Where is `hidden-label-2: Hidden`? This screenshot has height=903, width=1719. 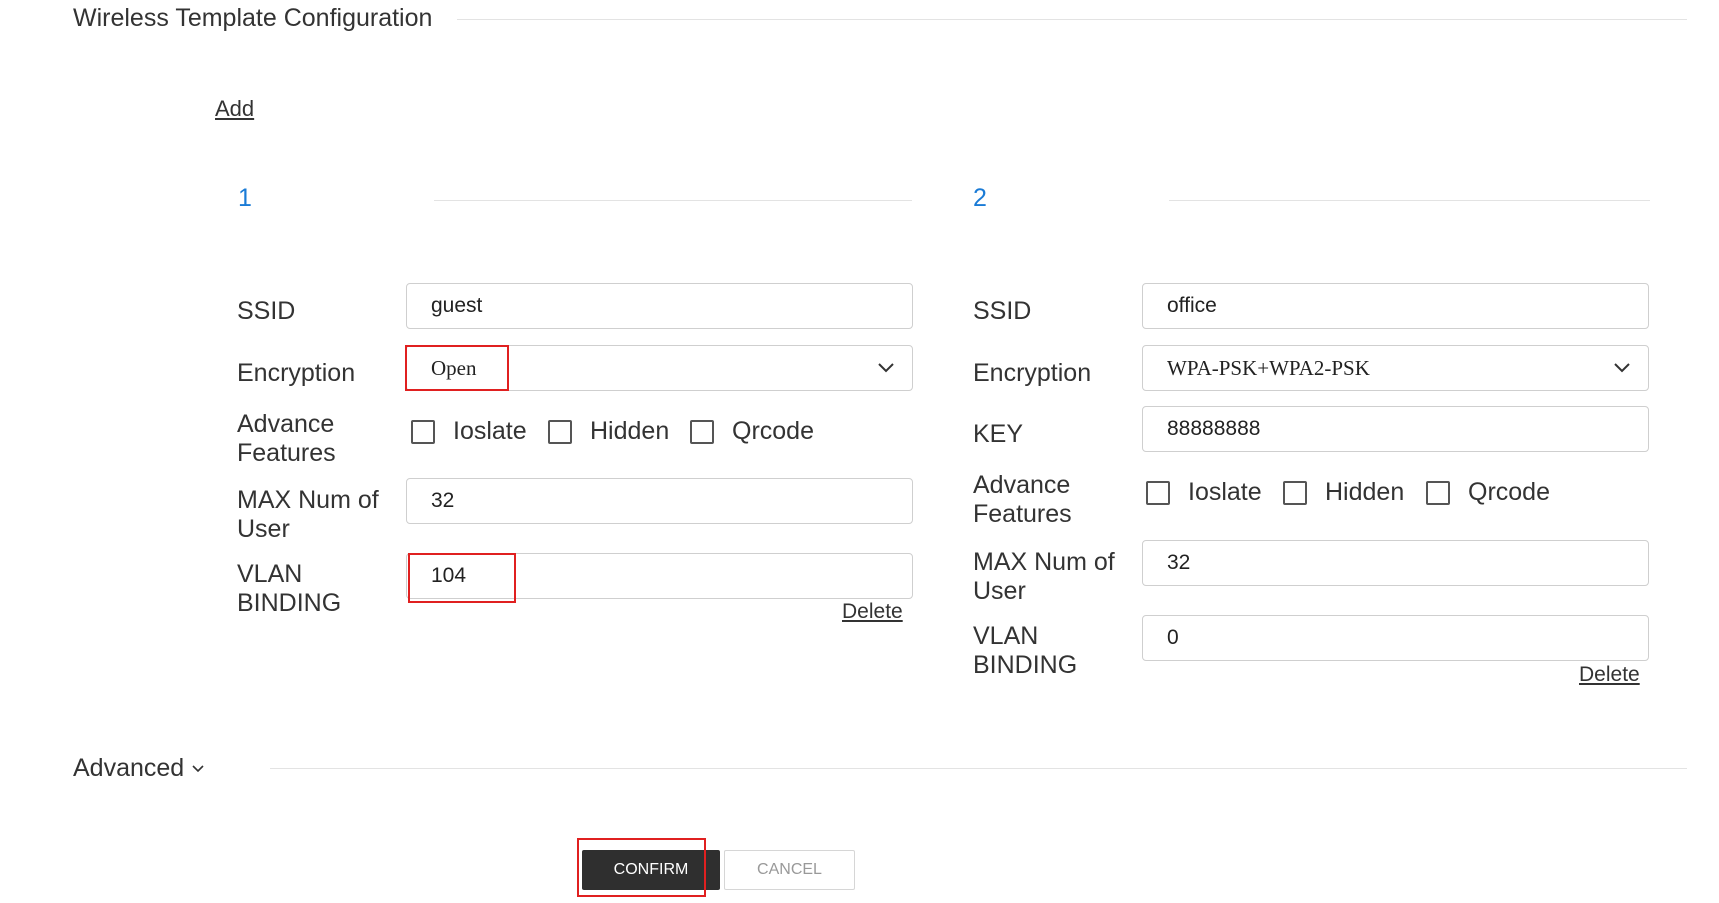 hidden-label-2: Hidden is located at coordinates (1365, 492).